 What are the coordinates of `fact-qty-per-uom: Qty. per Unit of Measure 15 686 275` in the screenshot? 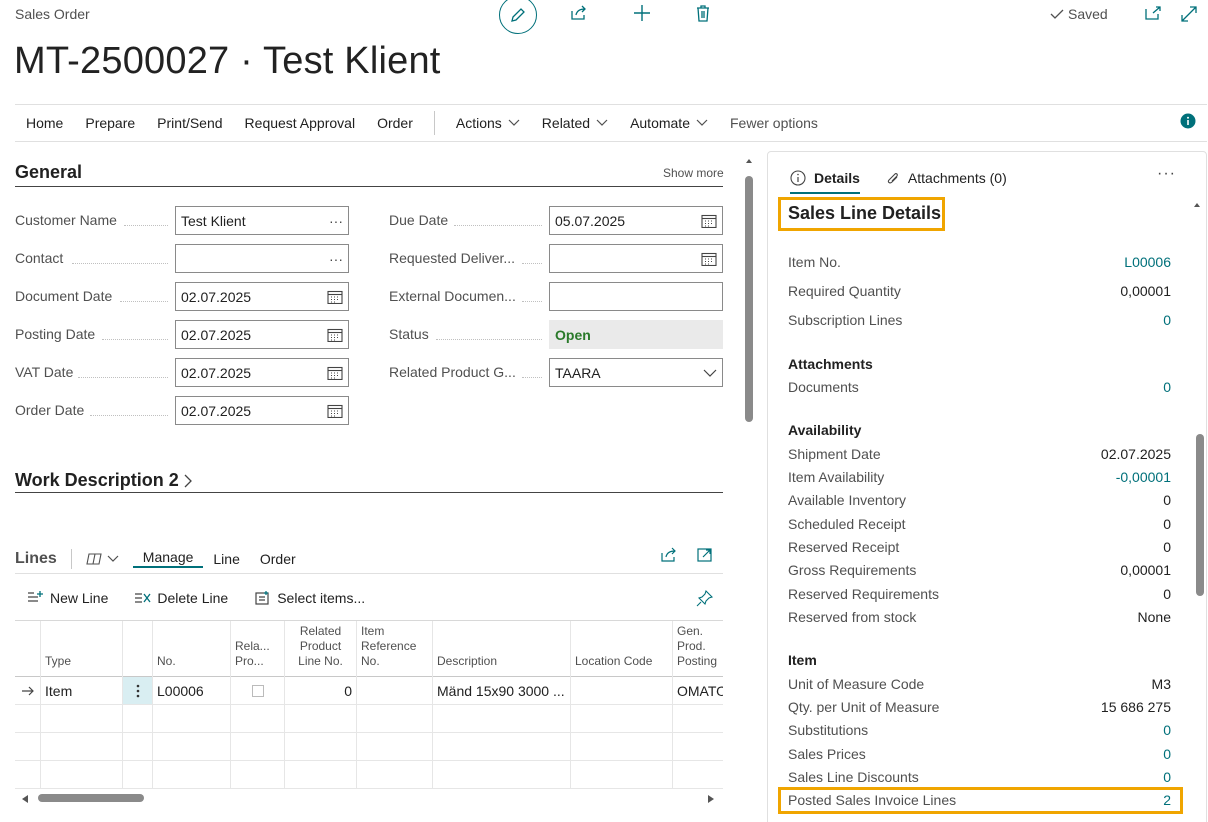 It's located at (979, 707).